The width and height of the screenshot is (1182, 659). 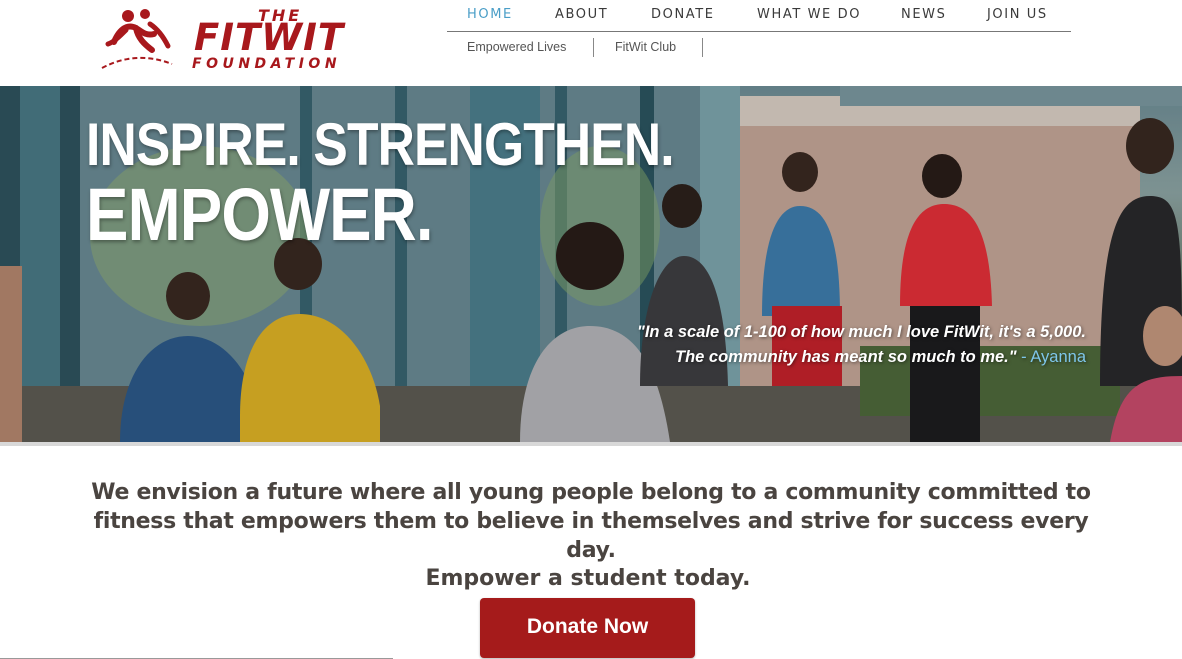 I want to click on logo-foundation-text: FOUNDATION, so click(x=267, y=64).